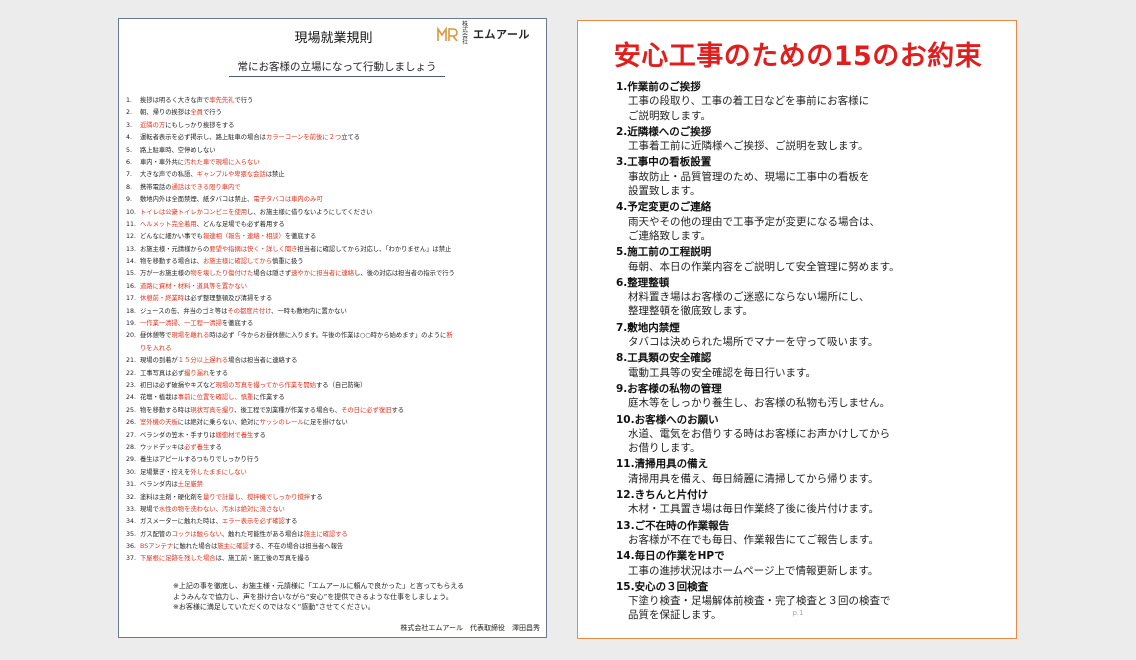 The height and width of the screenshot is (660, 1136). I want to click on promise-body: 整理整頓を徹底致します。, so click(690, 311).